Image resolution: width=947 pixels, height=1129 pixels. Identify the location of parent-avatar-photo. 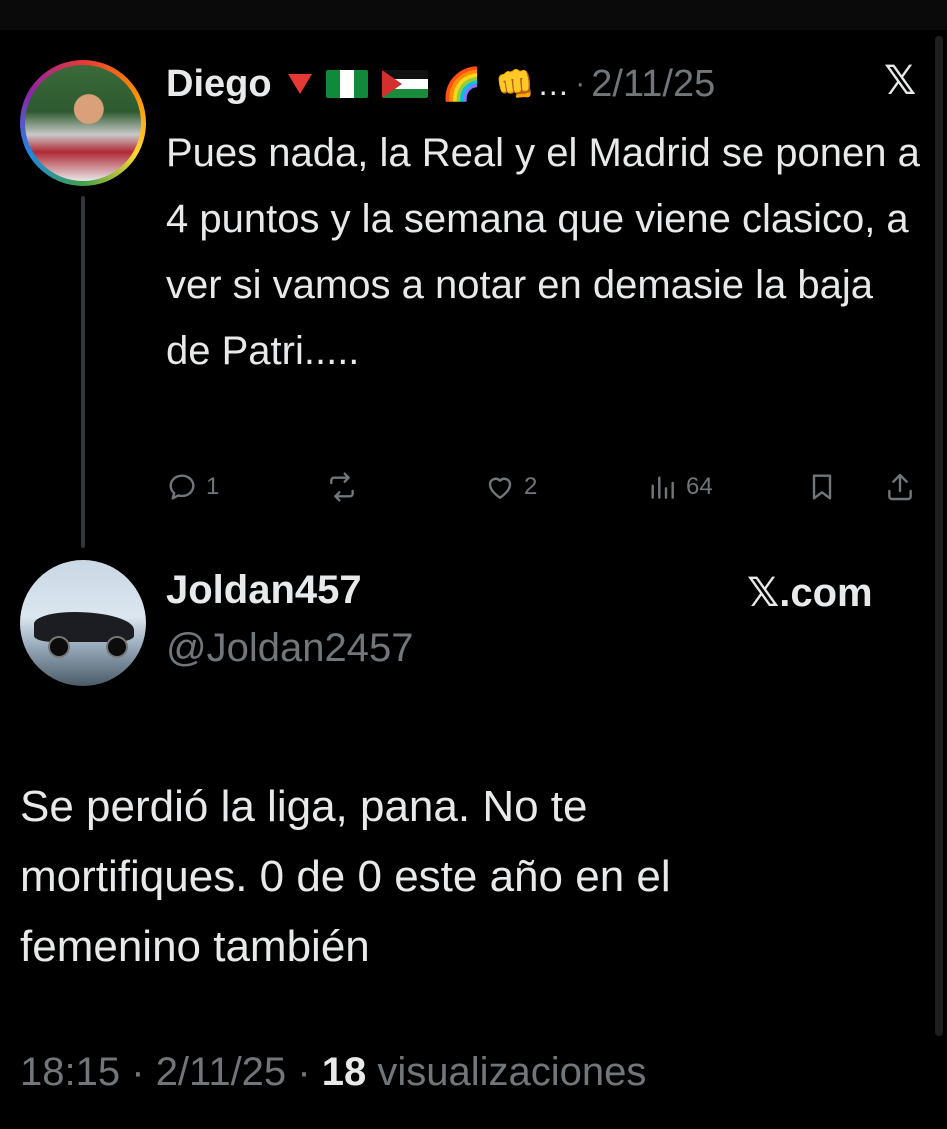
(83, 123).